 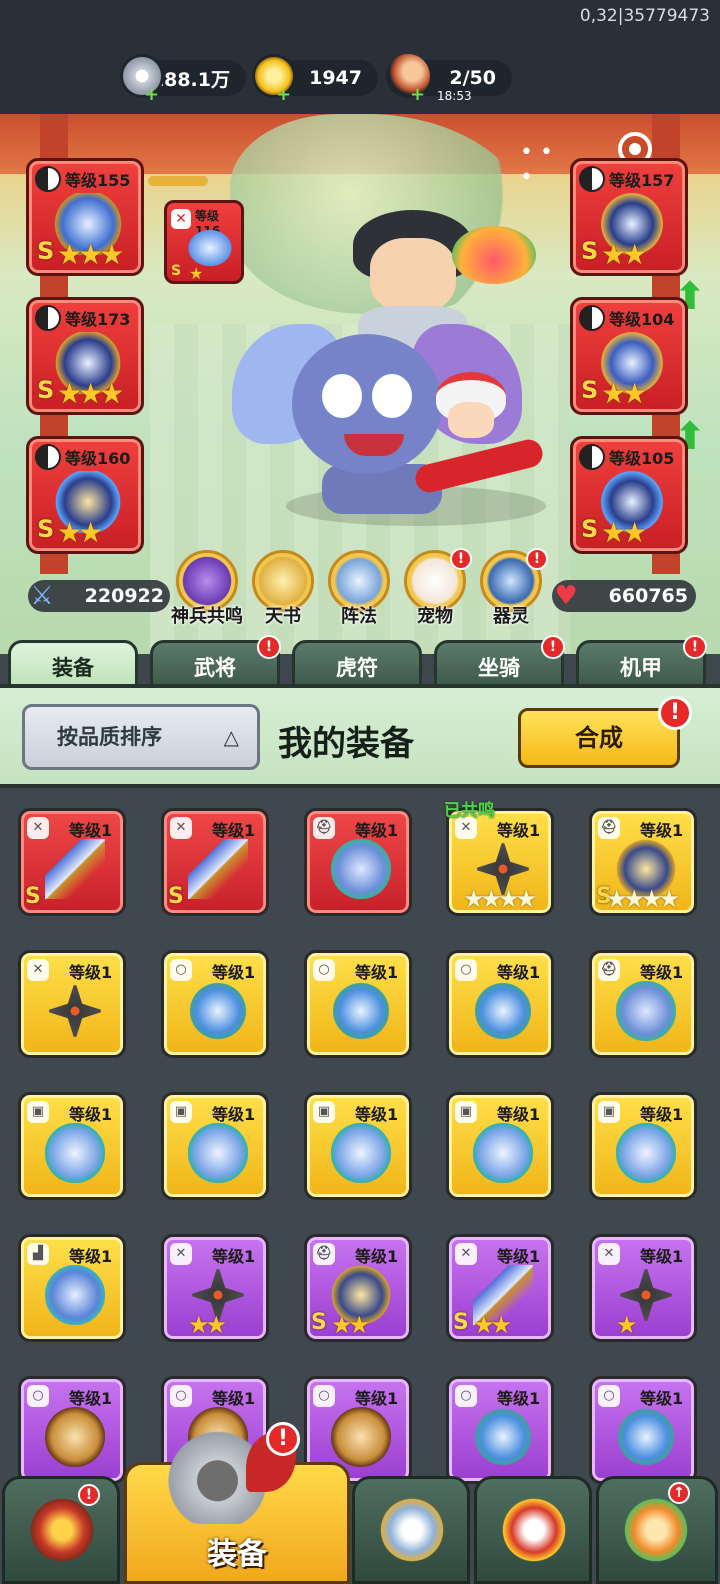 What do you see at coordinates (75, 1011) in the screenshot?
I see `shuriken-icon` at bounding box center [75, 1011].